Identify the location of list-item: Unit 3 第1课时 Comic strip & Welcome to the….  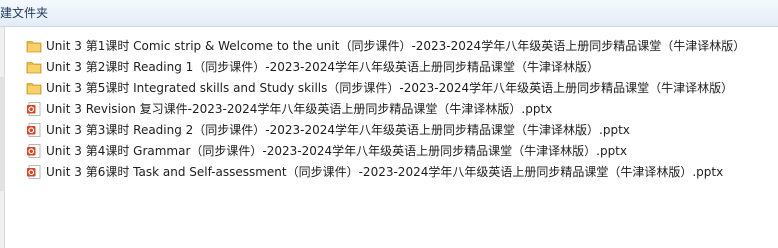
(402, 45).